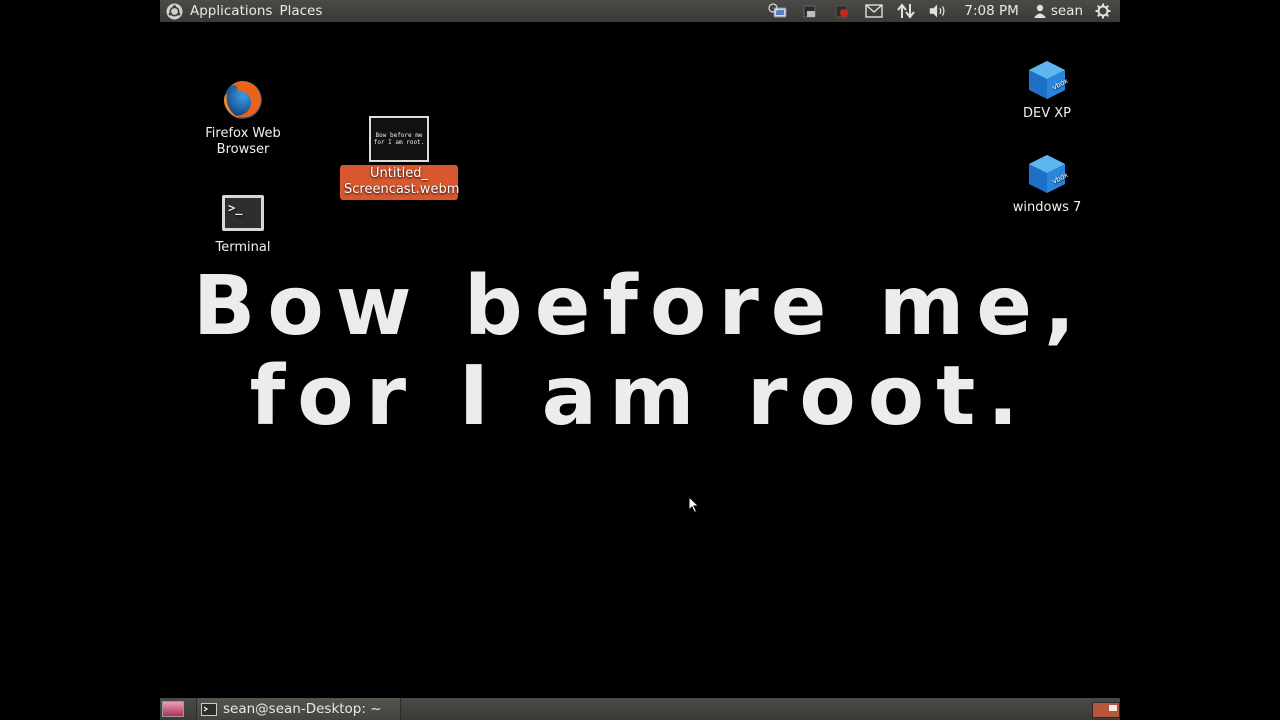  I want to click on terminal-icon: >_, so click(243, 213).